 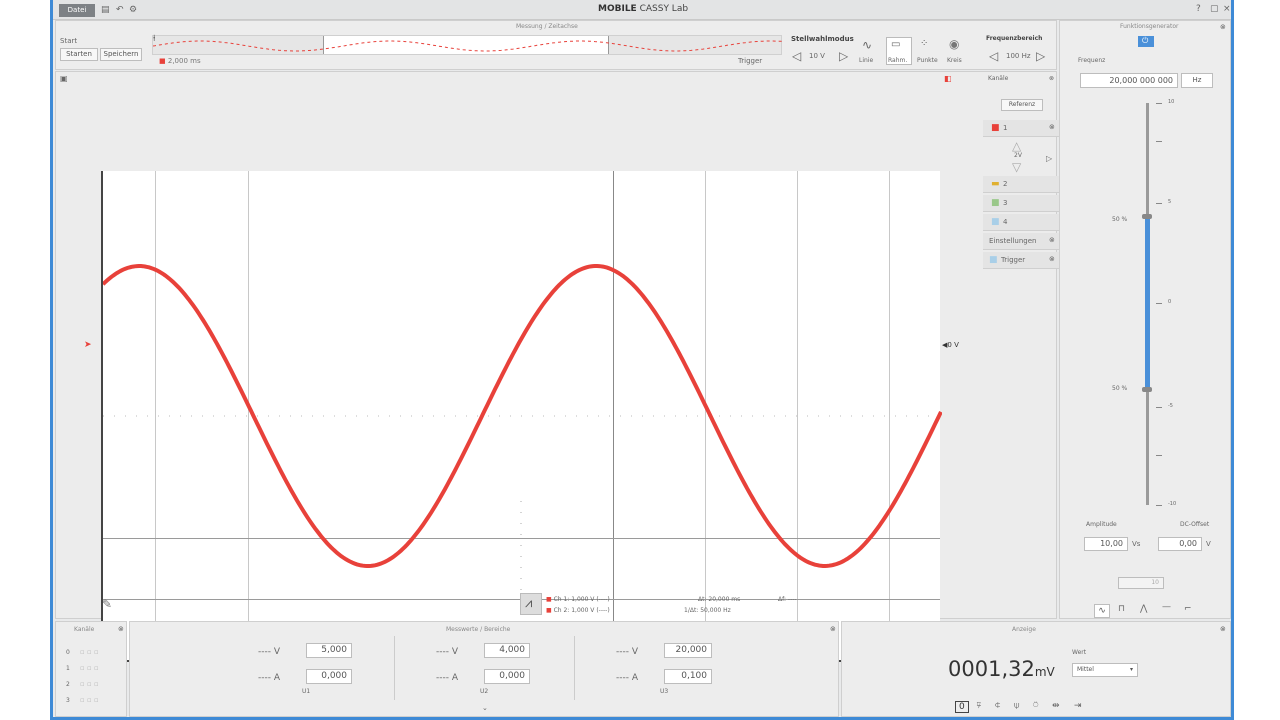 What do you see at coordinates (1105, 670) in the screenshot?
I see `readout-select: Mittel ▾` at bounding box center [1105, 670].